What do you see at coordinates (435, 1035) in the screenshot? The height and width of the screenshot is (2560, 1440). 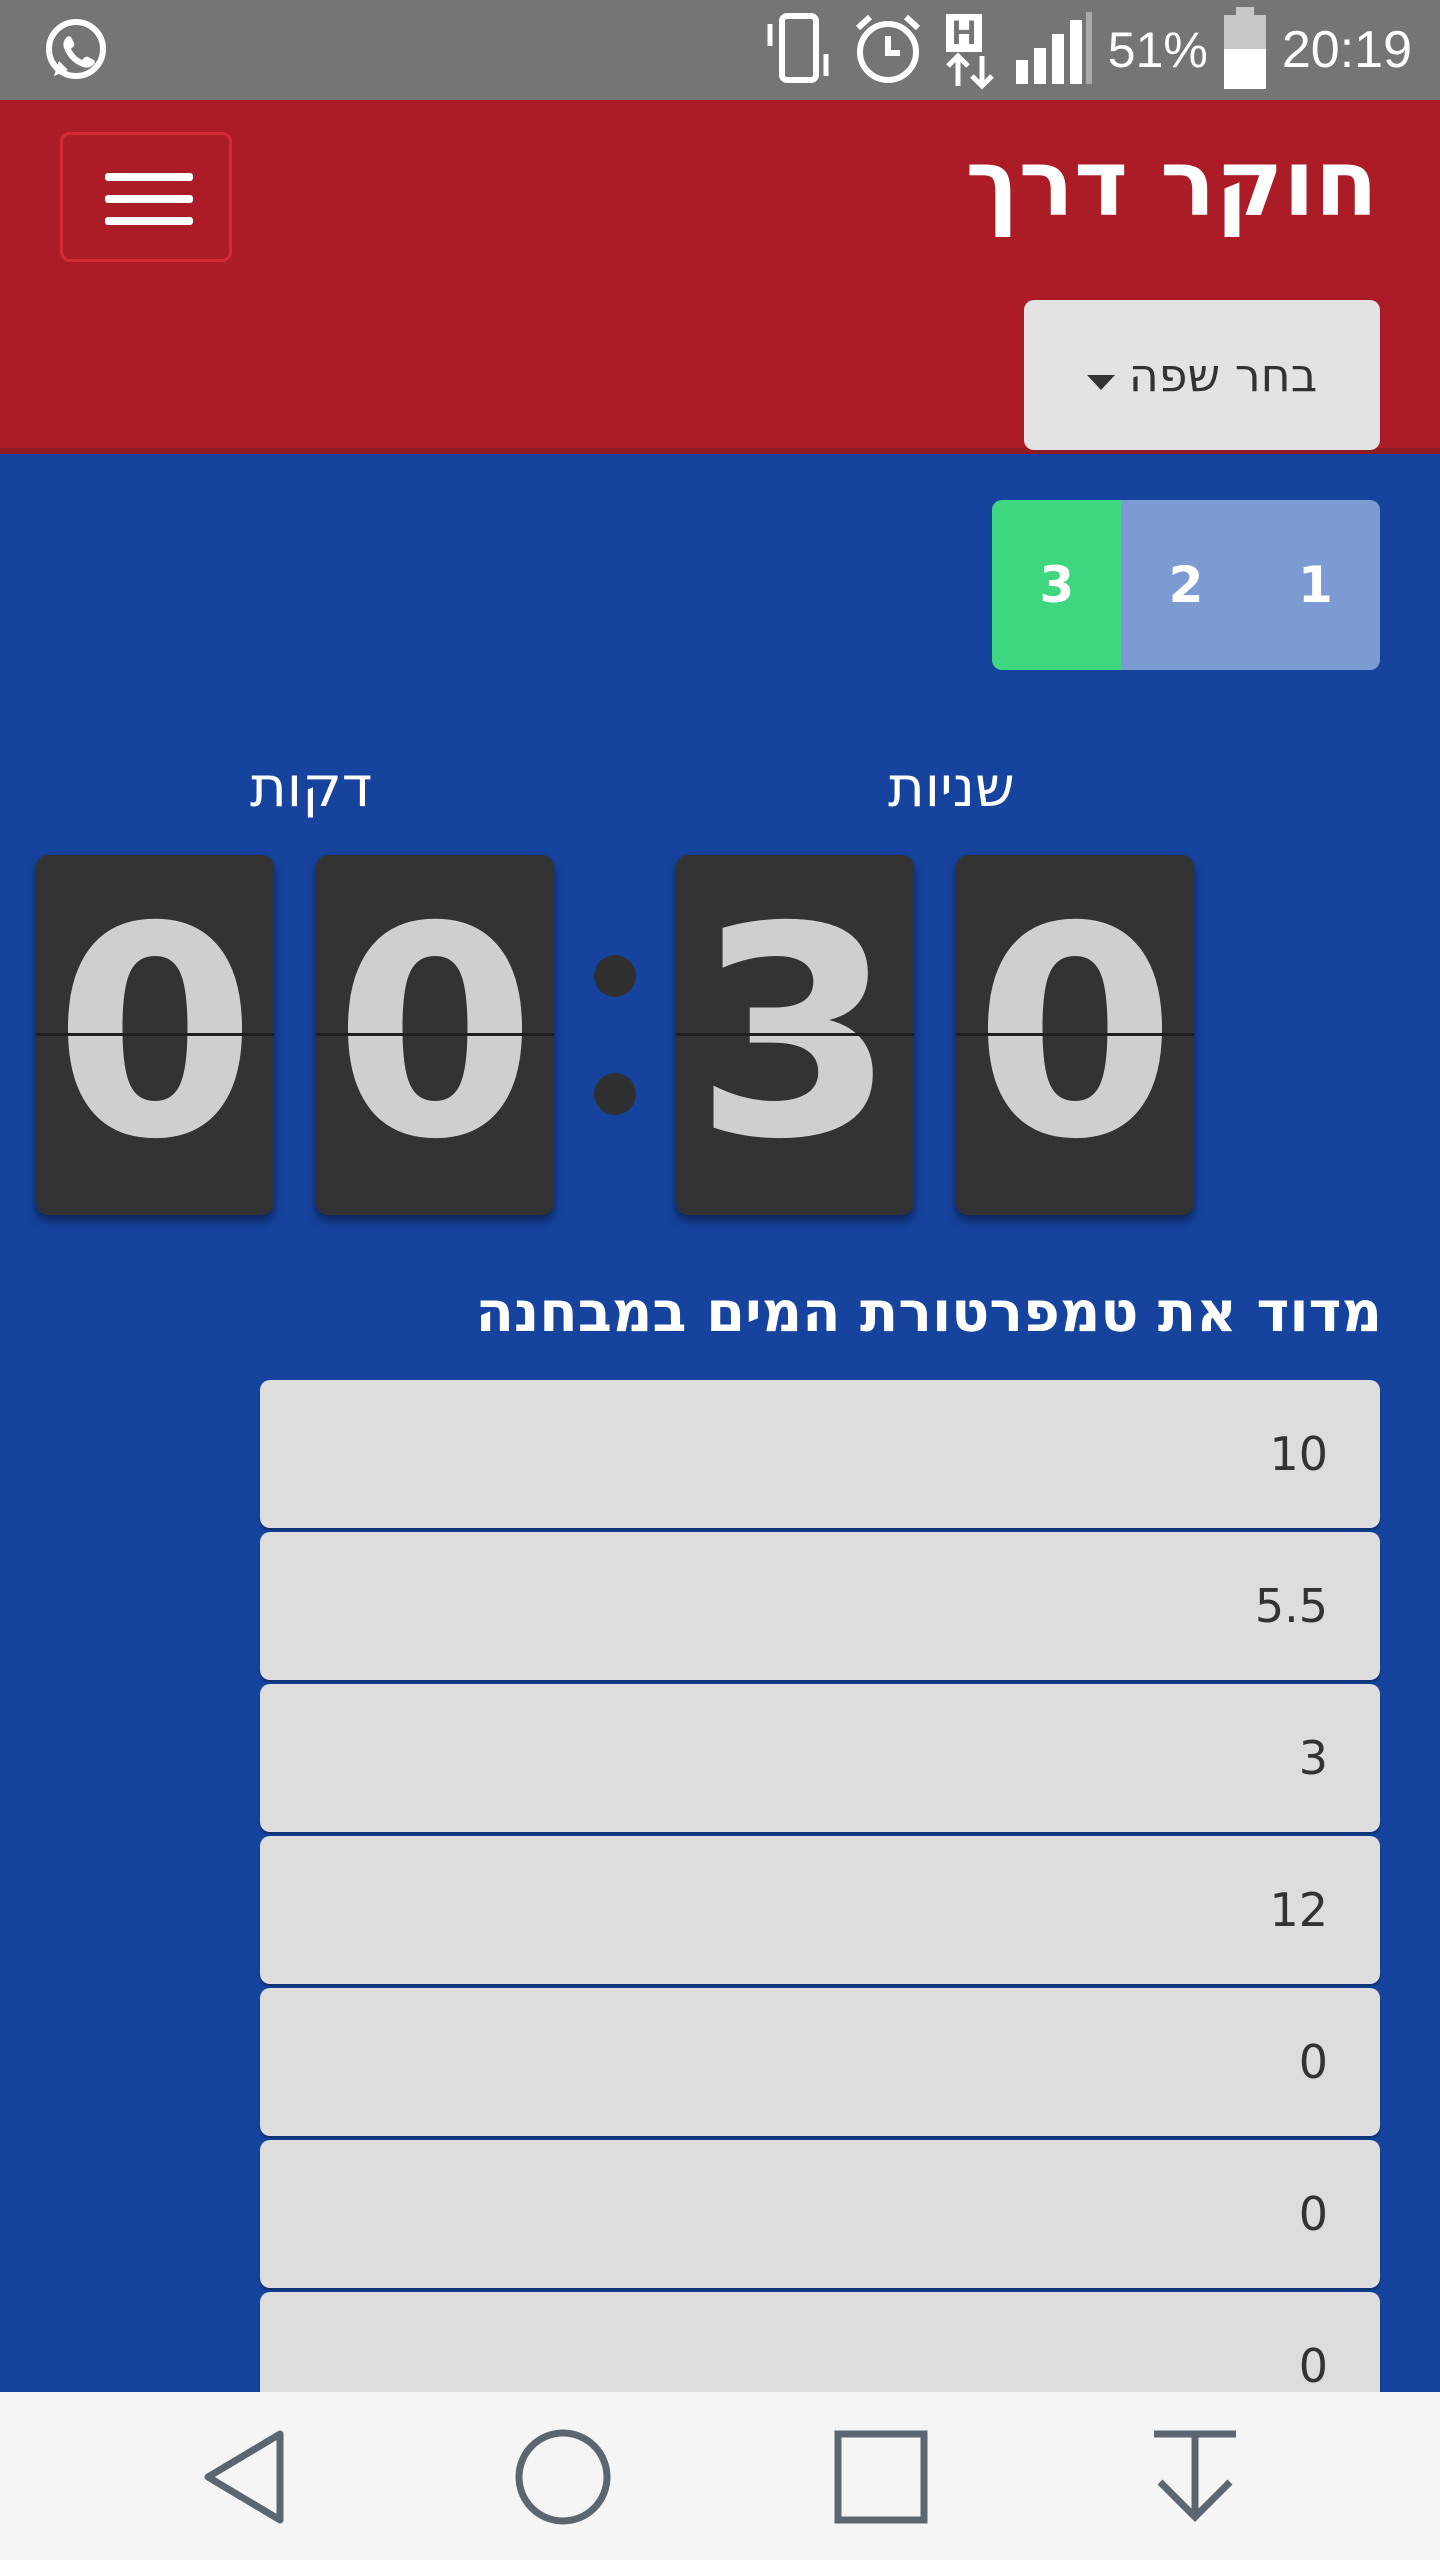 I see `timer-digit-2: 0` at bounding box center [435, 1035].